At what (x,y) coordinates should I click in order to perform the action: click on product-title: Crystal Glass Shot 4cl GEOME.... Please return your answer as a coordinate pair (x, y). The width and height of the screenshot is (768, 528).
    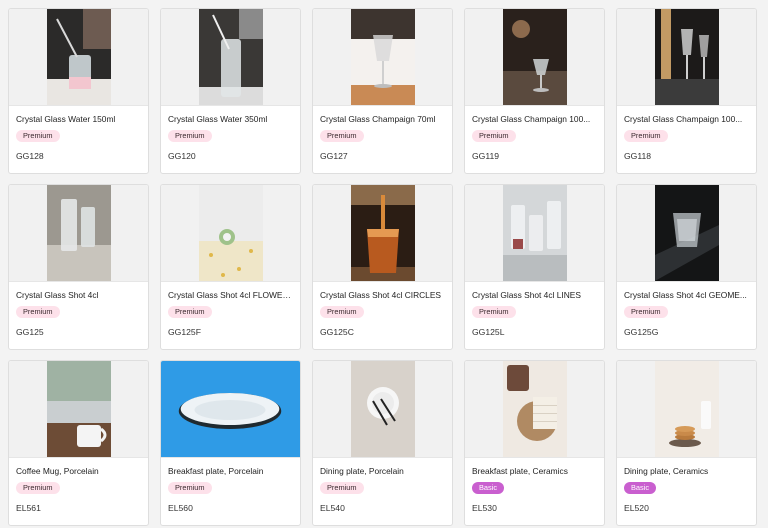
    Looking at the image, I should click on (685, 295).